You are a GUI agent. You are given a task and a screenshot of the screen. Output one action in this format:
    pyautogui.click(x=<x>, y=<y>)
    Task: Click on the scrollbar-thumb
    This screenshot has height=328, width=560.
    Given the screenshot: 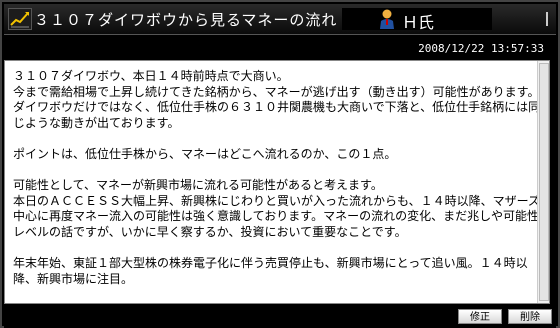 What is the action you would take?
    pyautogui.click(x=544, y=182)
    